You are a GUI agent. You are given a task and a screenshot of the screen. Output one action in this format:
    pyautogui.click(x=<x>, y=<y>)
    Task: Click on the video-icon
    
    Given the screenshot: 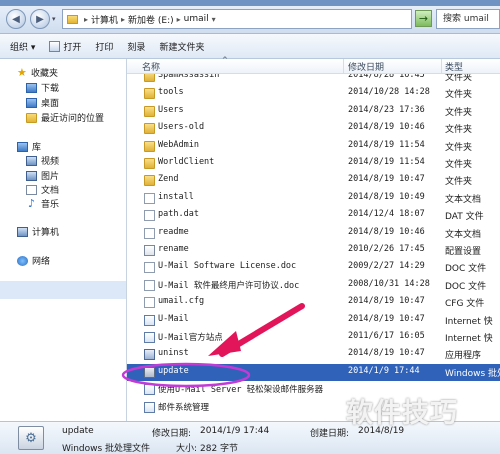 What is the action you would take?
    pyautogui.click(x=31, y=160)
    